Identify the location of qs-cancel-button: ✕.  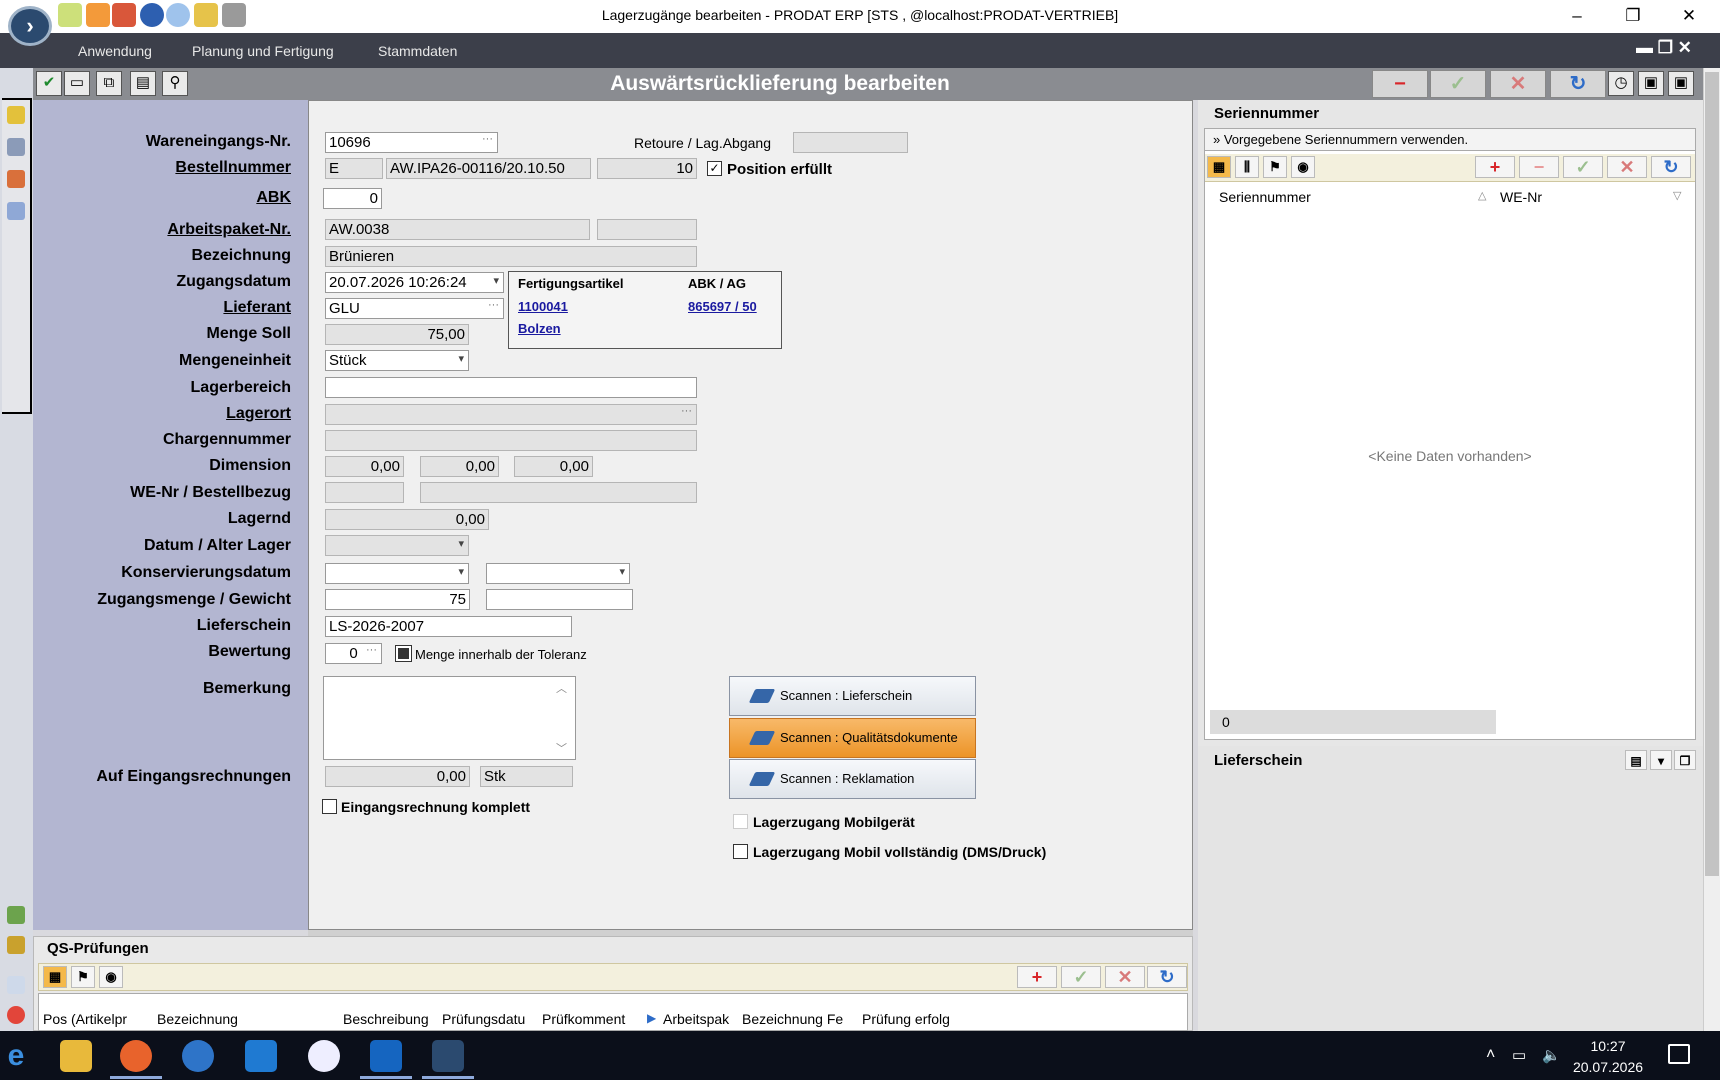
(1125, 977).